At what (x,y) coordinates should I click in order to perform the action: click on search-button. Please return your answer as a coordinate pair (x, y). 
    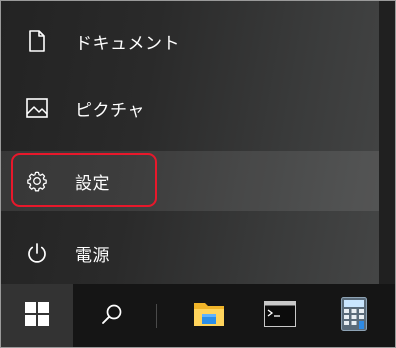
    Looking at the image, I should click on (112, 315).